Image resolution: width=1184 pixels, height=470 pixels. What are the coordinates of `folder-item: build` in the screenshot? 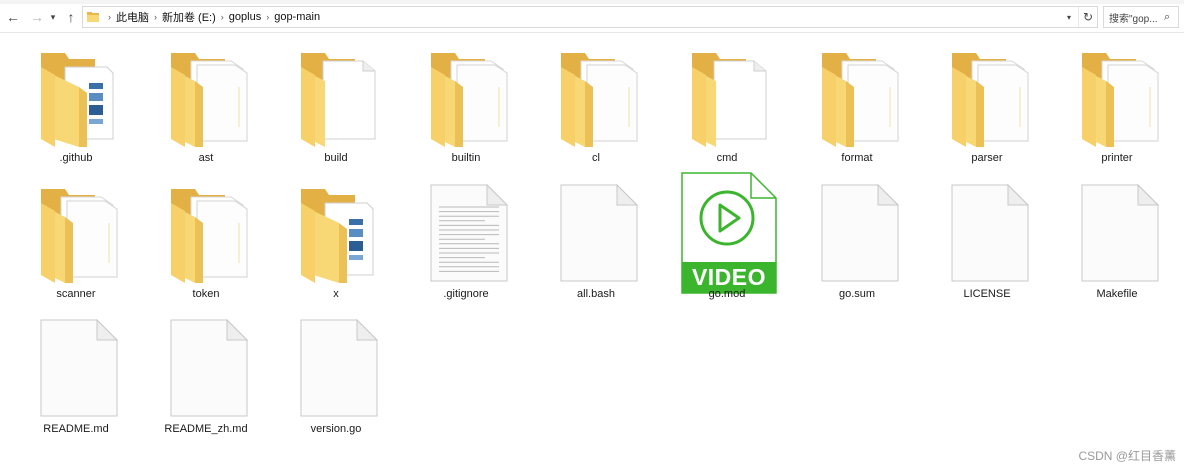 It's located at (336, 98).